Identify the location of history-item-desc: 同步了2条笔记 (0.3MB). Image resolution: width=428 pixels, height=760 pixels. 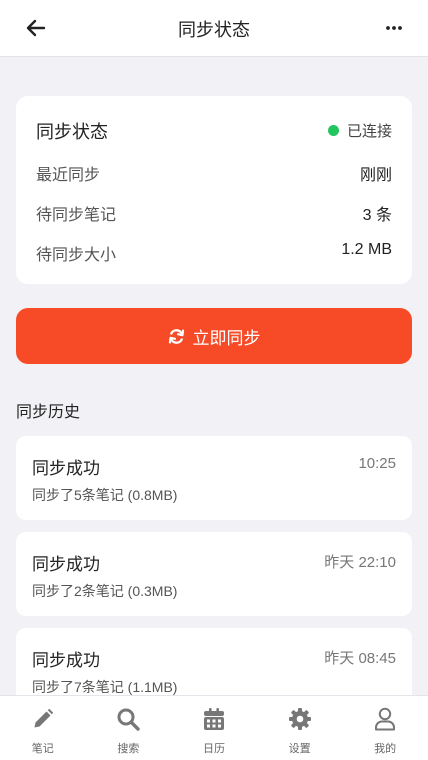
(105, 591).